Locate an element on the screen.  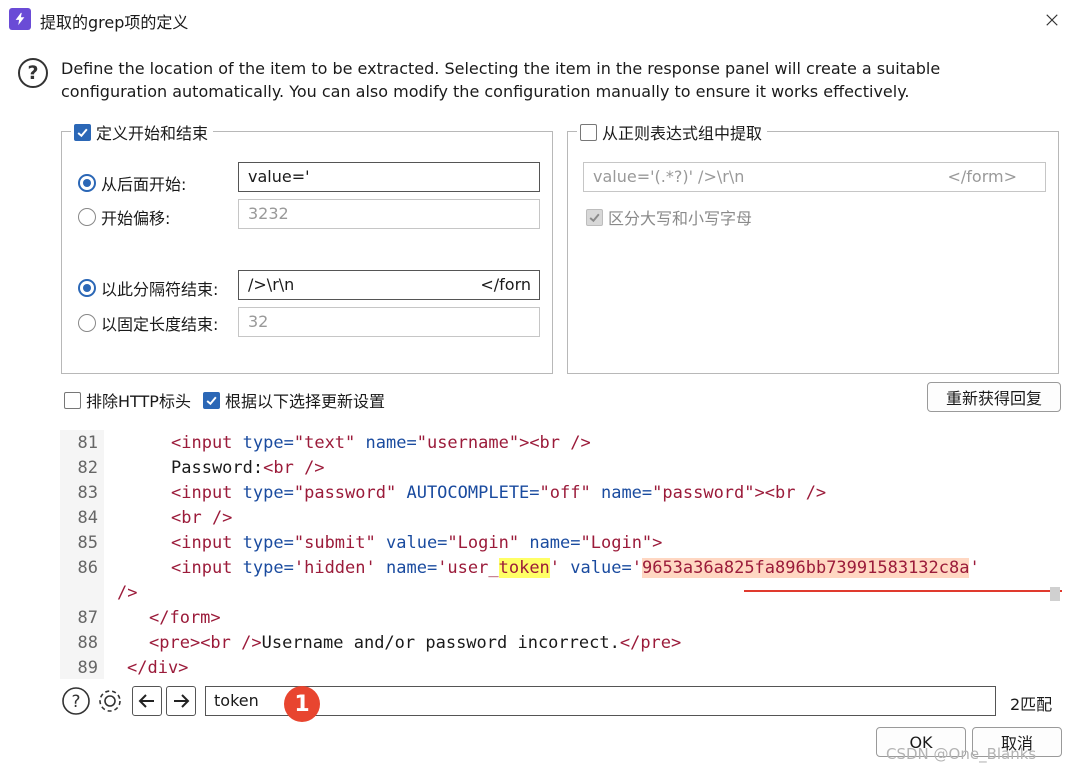
case-sensitive-checkbox is located at coordinates (594, 217).